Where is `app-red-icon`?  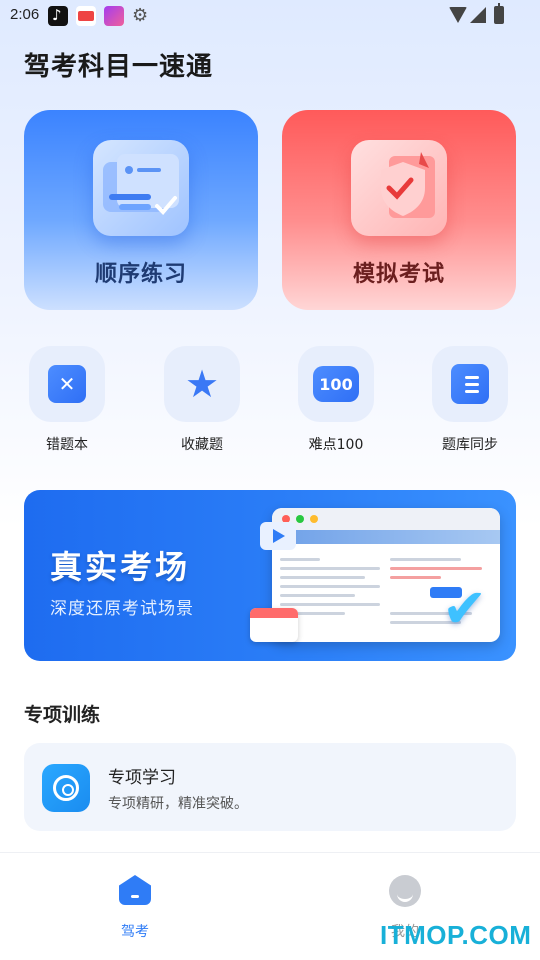
app-red-icon is located at coordinates (86, 16).